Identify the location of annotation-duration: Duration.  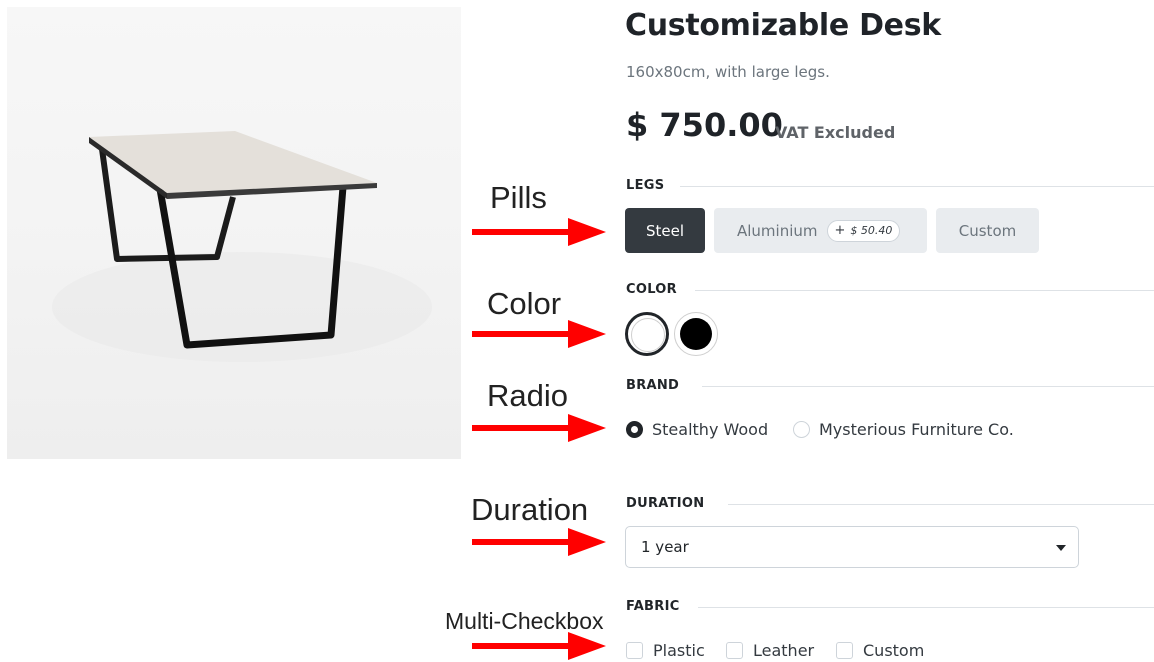
(530, 509).